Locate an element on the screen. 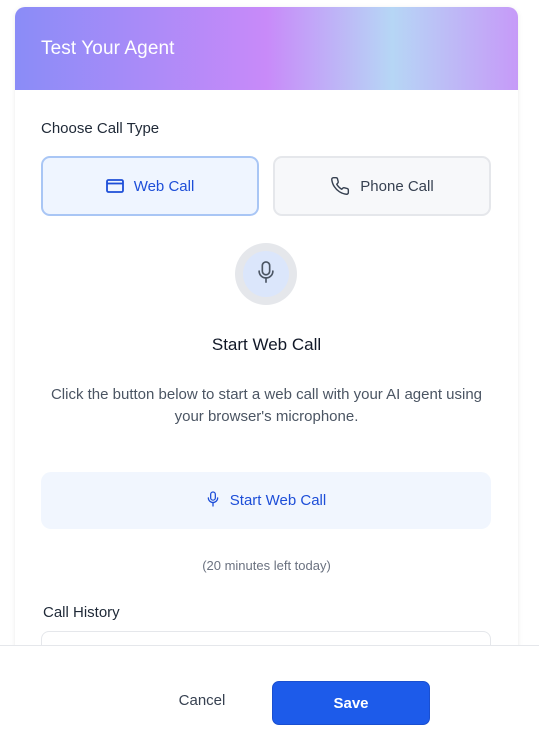 The height and width of the screenshot is (734, 539). minutes-remaining: (20 minutes left today) is located at coordinates (266, 565).